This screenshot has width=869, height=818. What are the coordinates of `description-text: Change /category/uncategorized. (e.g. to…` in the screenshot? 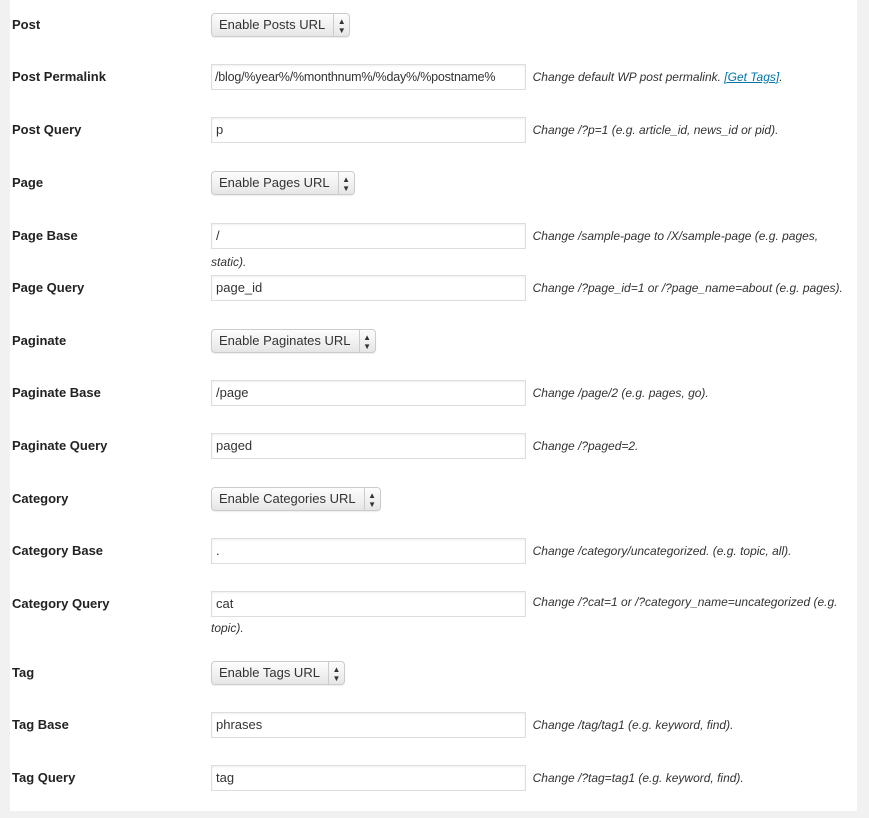 It's located at (662, 551).